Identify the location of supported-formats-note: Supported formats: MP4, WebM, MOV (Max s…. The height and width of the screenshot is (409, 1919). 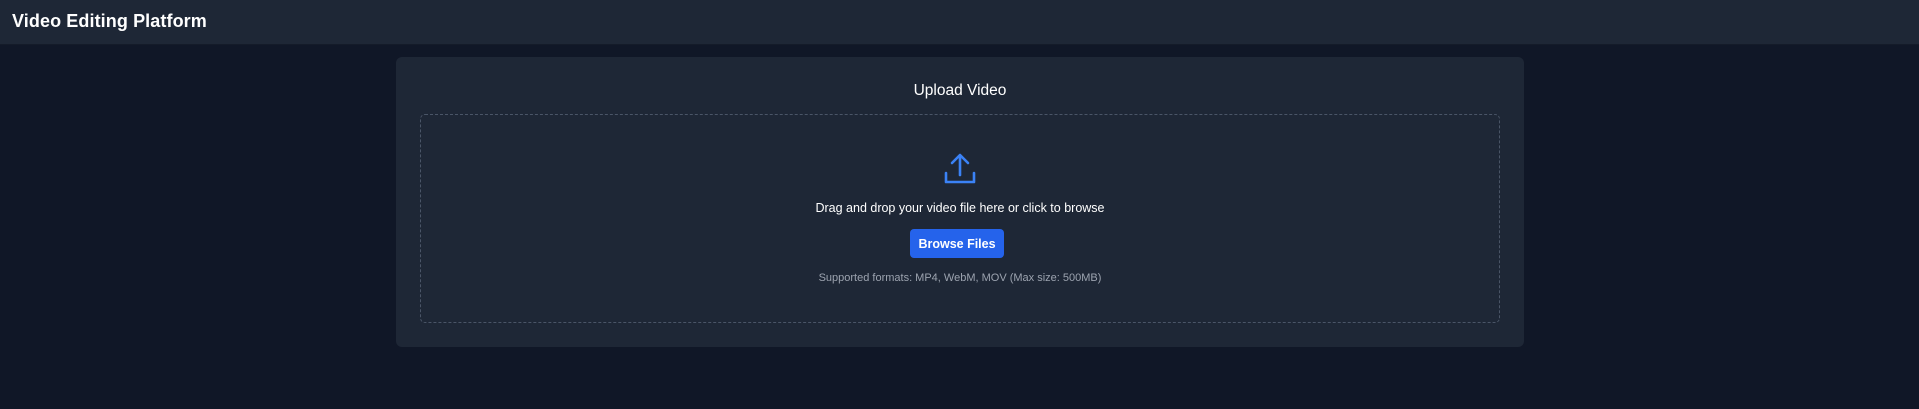
(960, 278).